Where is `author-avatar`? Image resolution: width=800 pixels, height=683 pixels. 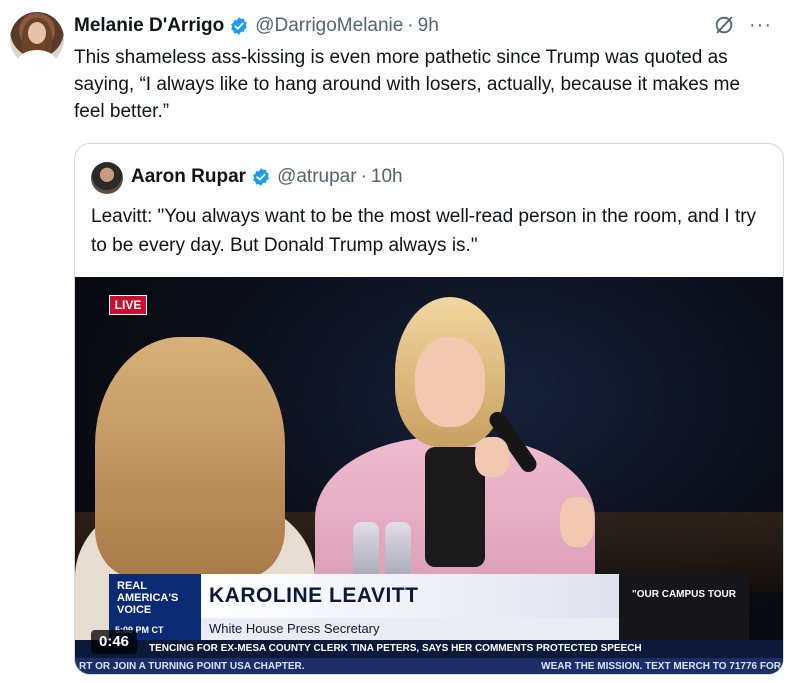 author-avatar is located at coordinates (37, 39).